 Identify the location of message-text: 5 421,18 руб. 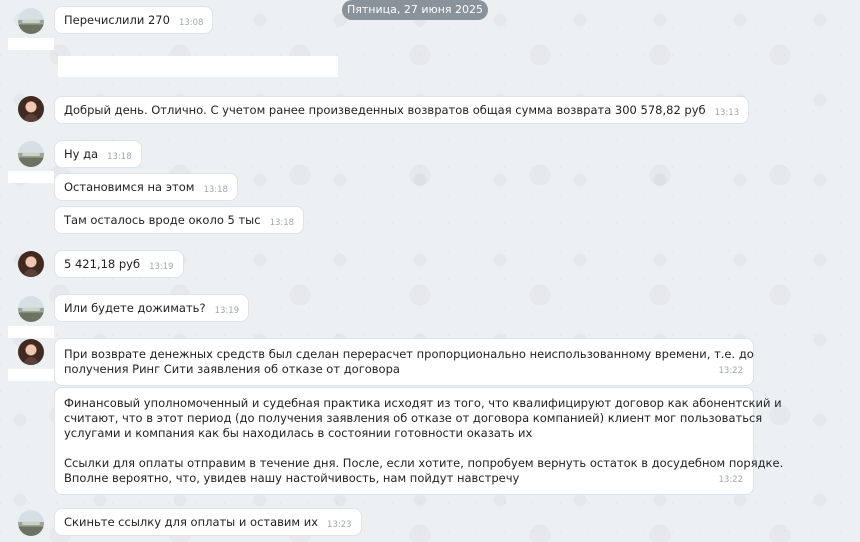
(102, 264).